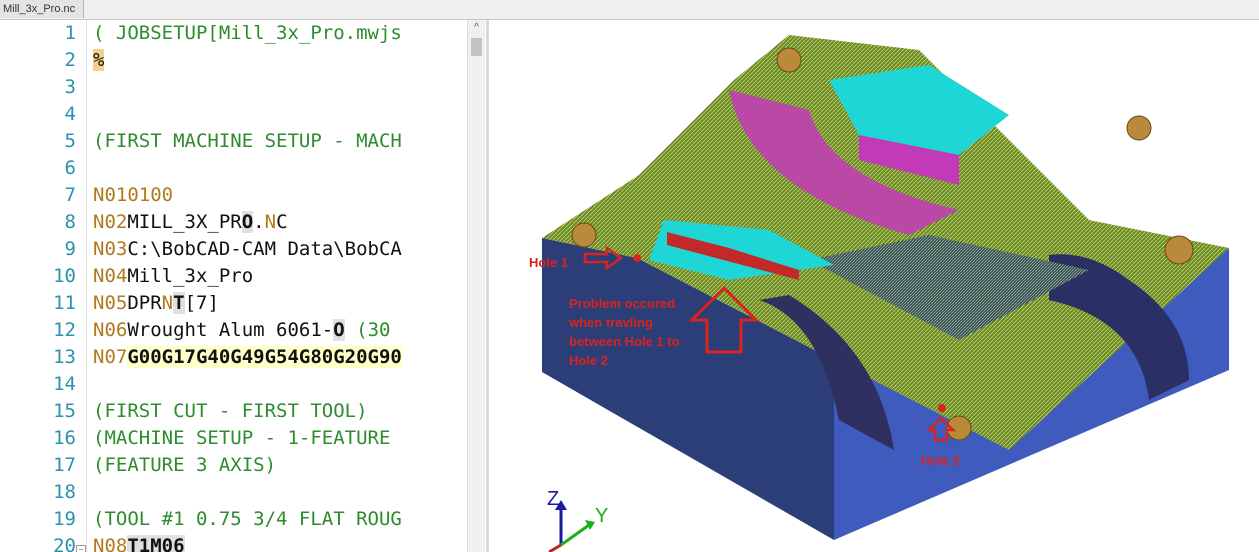 This screenshot has height=552, width=1259. I want to click on code-token: N02, so click(110, 222).